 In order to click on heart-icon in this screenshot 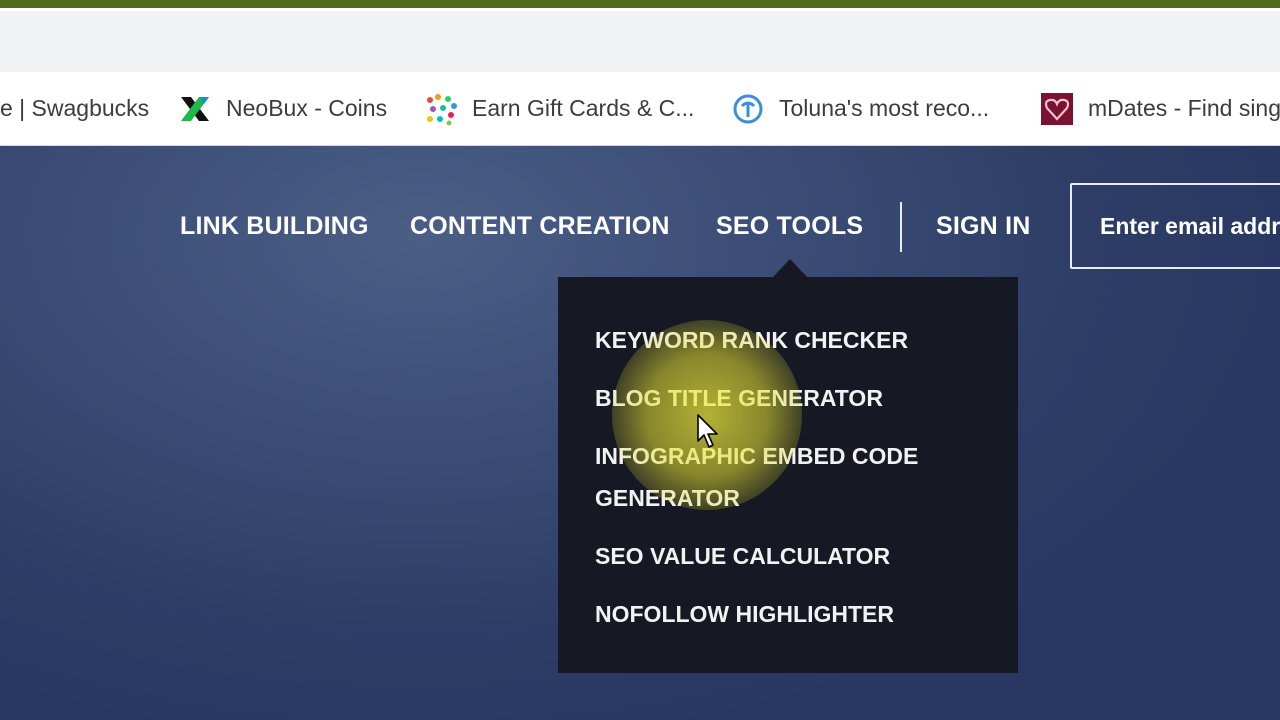, I will do `click(1057, 108)`.